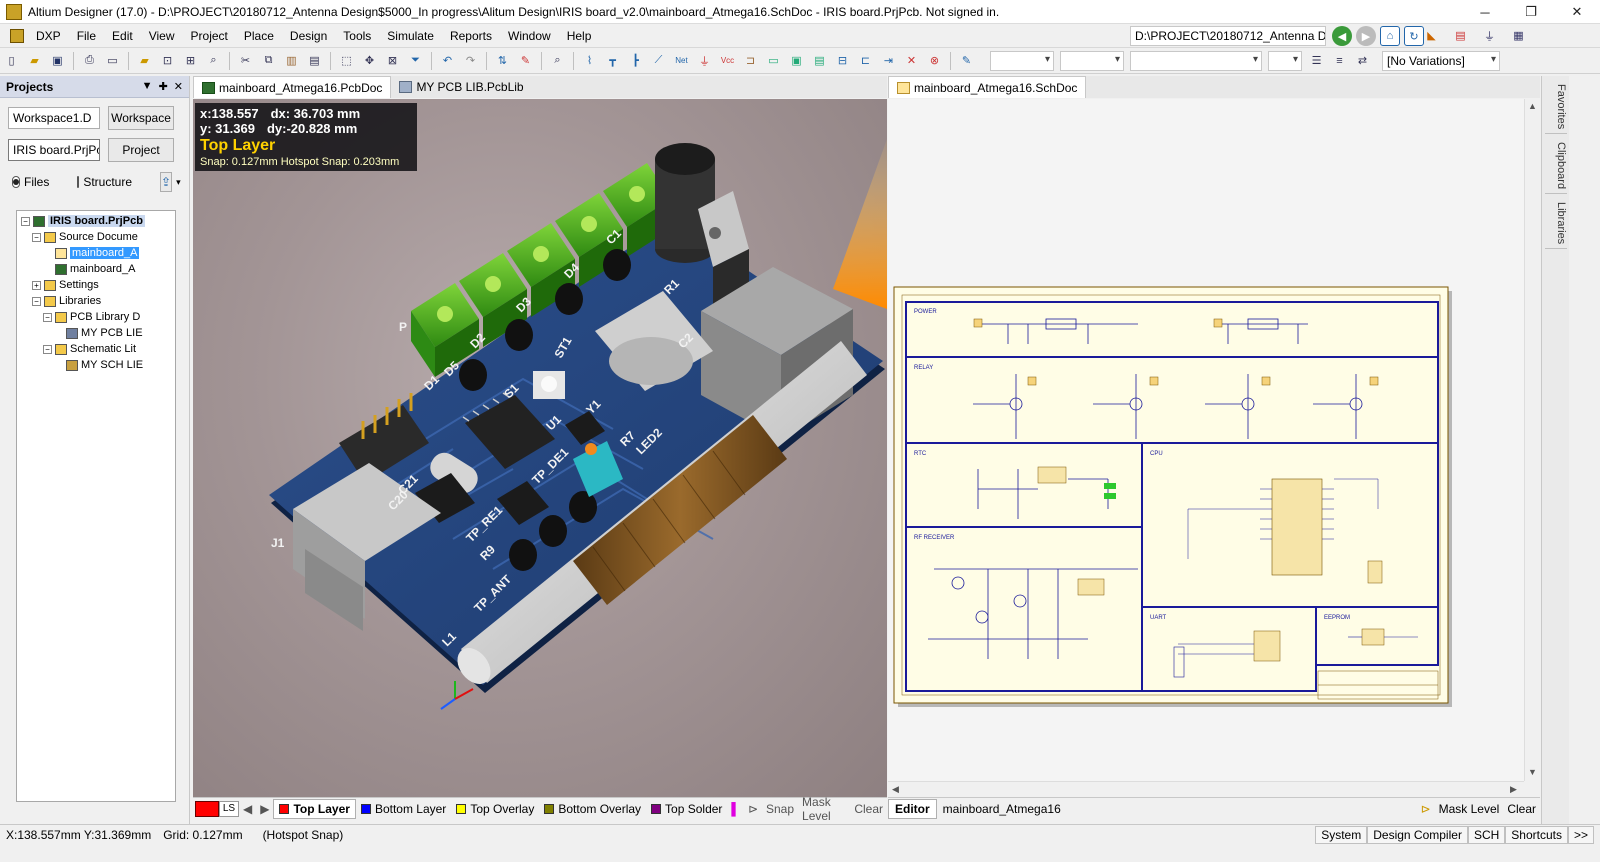  What do you see at coordinates (96, 365) in the screenshot?
I see `tree-node: MY SCH LIE` at bounding box center [96, 365].